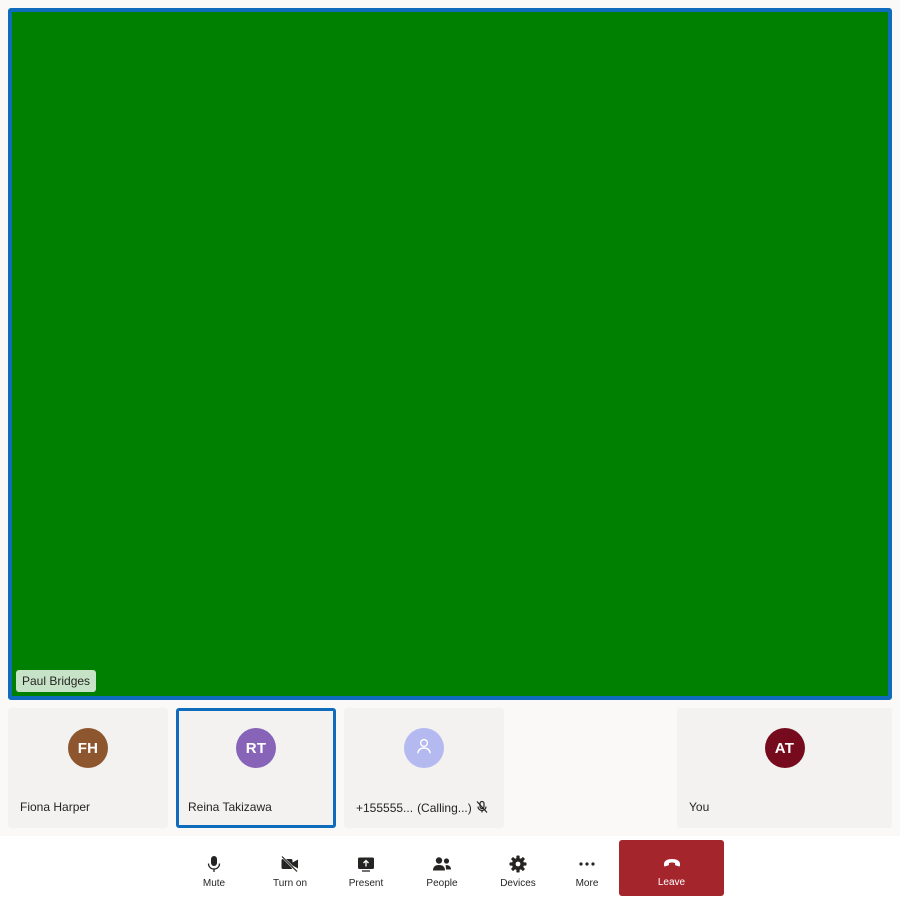 This screenshot has width=900, height=900. I want to click on camera-button: Turn on, so click(290, 868).